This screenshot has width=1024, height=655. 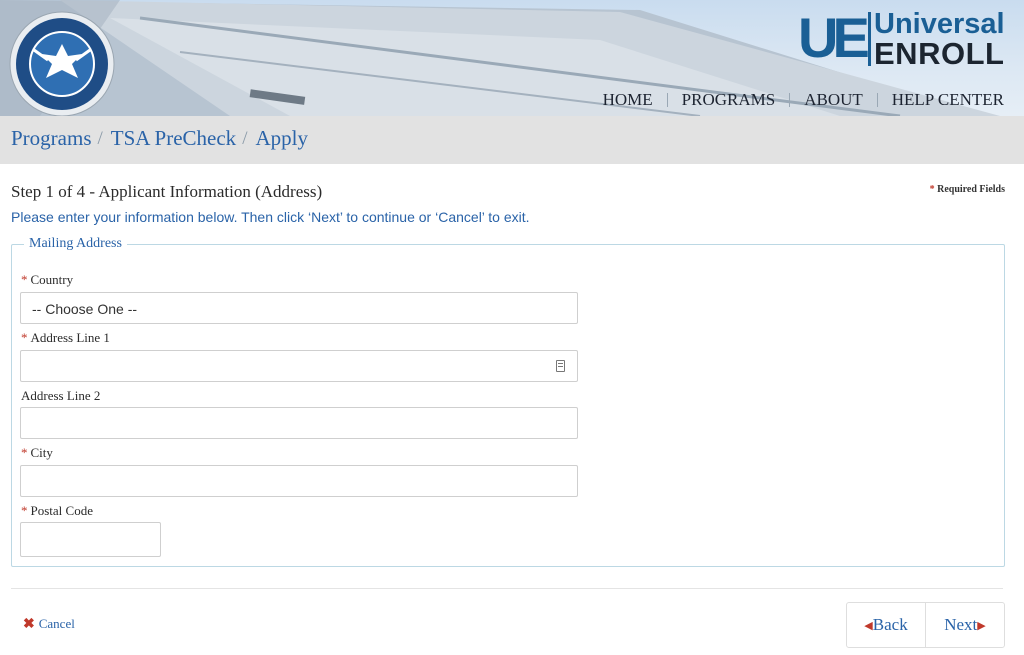 What do you see at coordinates (299, 308) in the screenshot?
I see `country-select: -- Choose One --` at bounding box center [299, 308].